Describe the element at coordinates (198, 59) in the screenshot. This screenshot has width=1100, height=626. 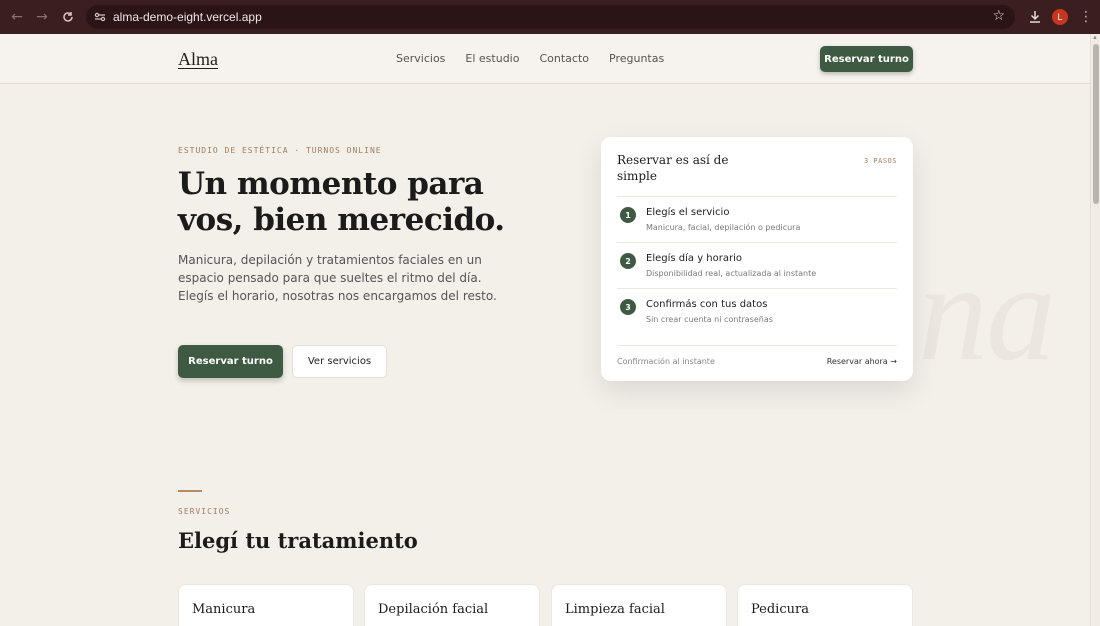
I see `site-logo: Alma` at that location.